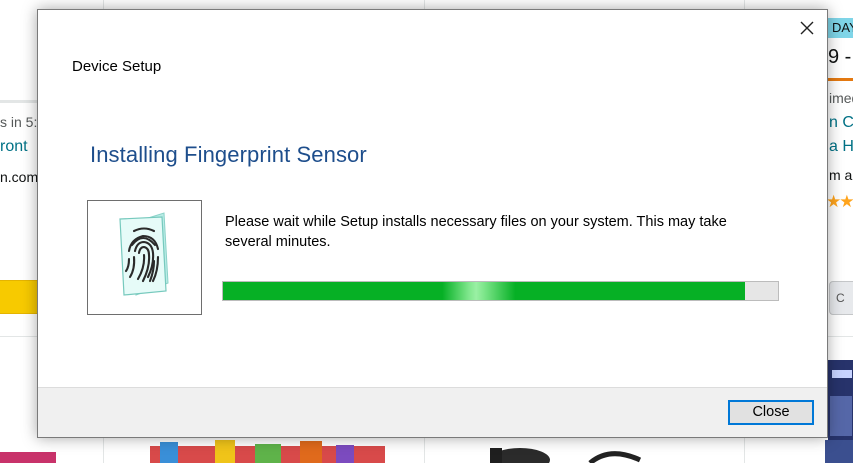  Describe the element at coordinates (840, 57) in the screenshot. I see `bg-price-text: 9 -` at that location.